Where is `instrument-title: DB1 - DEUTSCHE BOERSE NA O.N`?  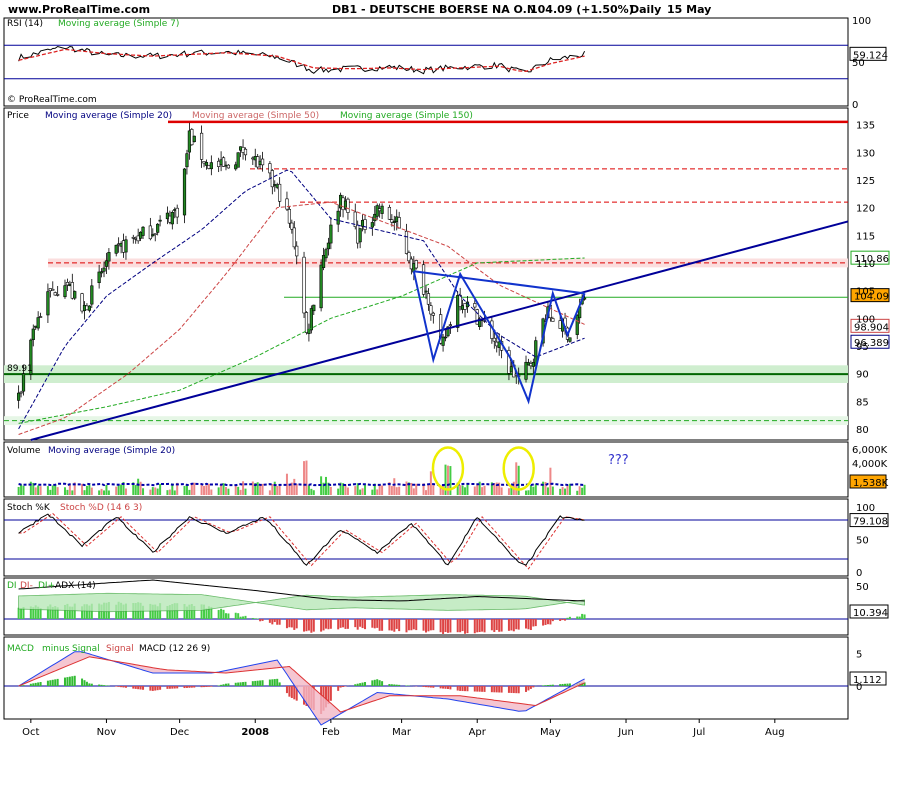 instrument-title: DB1 - DEUTSCHE BOERSE NA O.N is located at coordinates (434, 9).